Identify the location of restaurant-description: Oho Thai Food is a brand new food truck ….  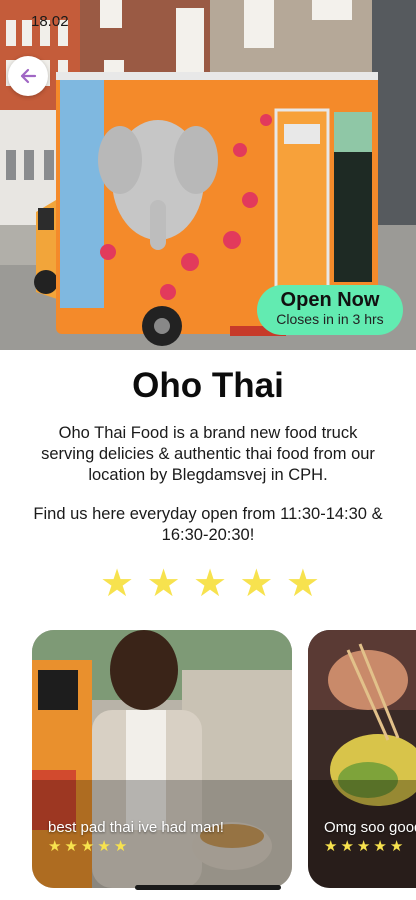
(208, 454).